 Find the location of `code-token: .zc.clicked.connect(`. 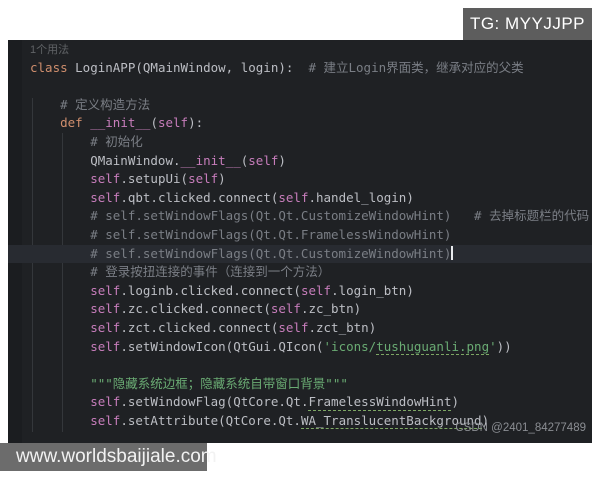

code-token: .zc.clicked.connect( is located at coordinates (195, 309).